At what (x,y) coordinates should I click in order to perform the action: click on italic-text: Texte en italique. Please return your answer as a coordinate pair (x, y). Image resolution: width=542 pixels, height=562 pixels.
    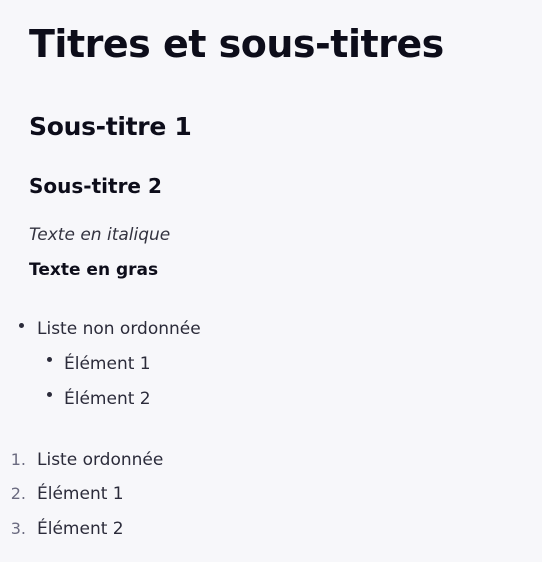
    Looking at the image, I should click on (100, 235).